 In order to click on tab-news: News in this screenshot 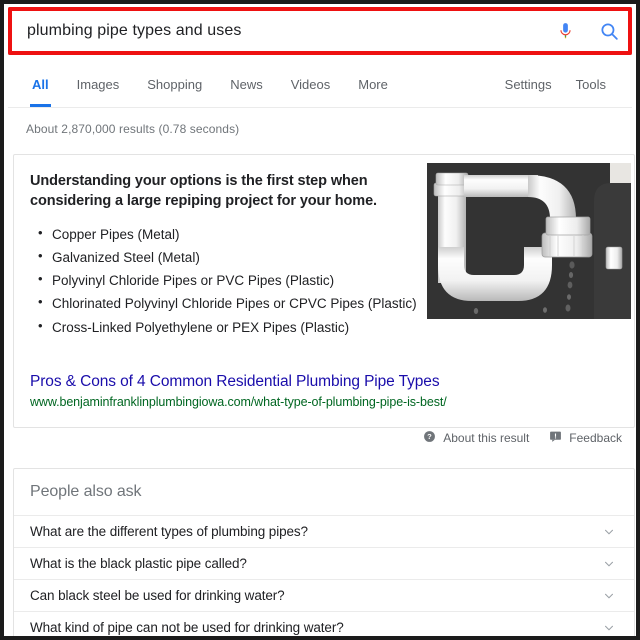, I will do `click(246, 83)`.